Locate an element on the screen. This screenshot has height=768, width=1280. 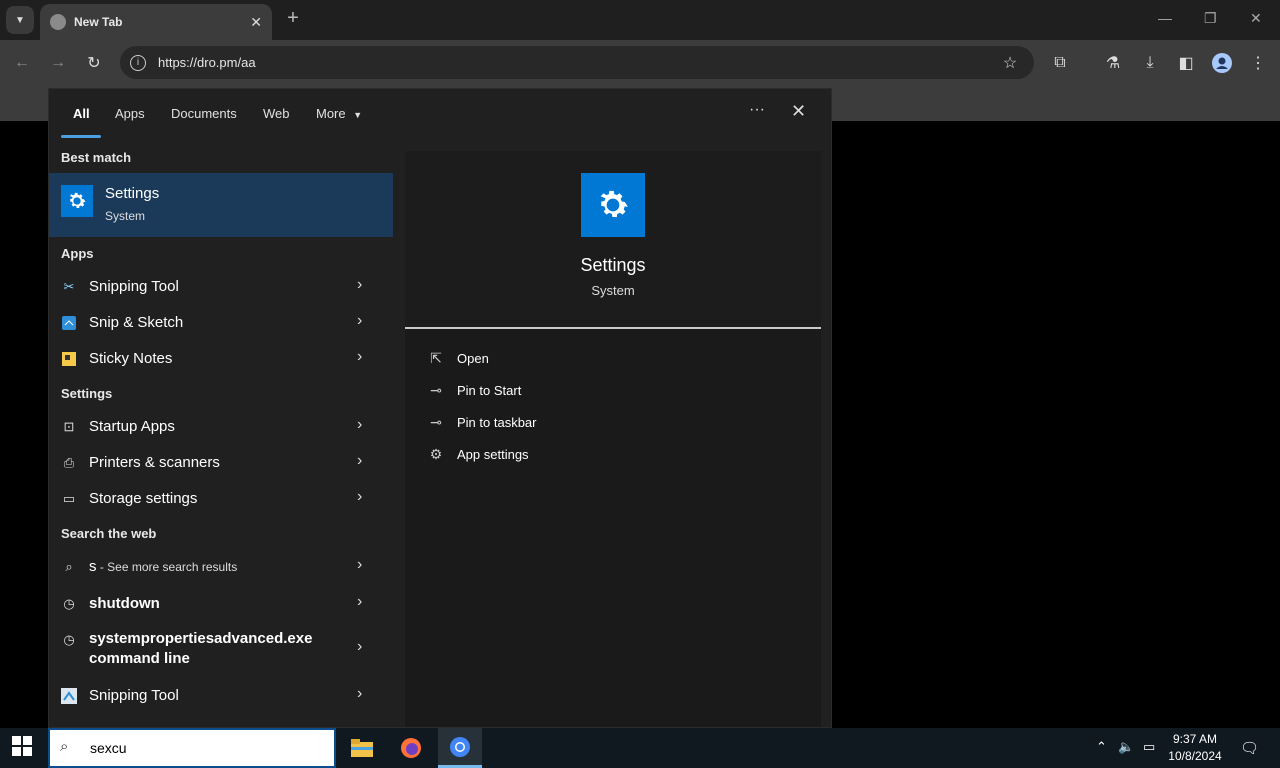
browser-toolbar: ← → ↻ i https://dro.pm/aa ☆ ⧉ ⚗ ⤓ ◧ ⋮ is located at coordinates (640, 62).